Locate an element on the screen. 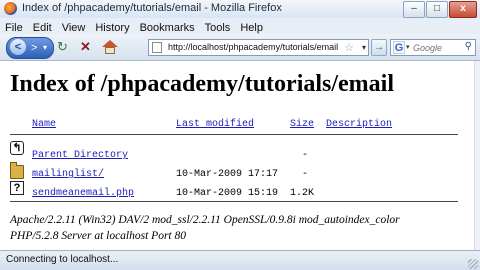  home-icon is located at coordinates (110, 43).